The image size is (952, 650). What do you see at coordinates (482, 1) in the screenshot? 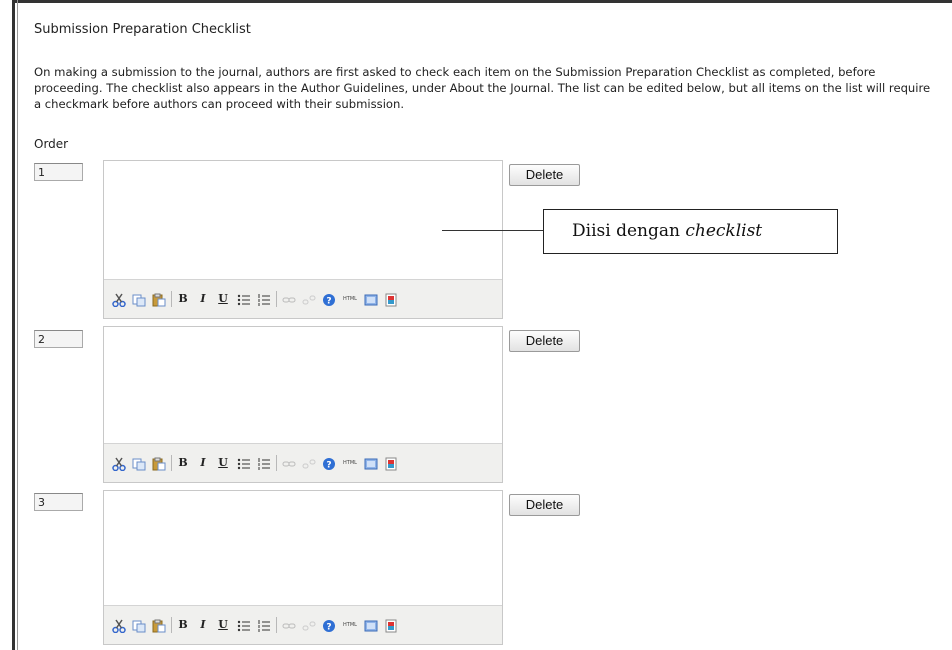
I see `frame-top-border` at bounding box center [482, 1].